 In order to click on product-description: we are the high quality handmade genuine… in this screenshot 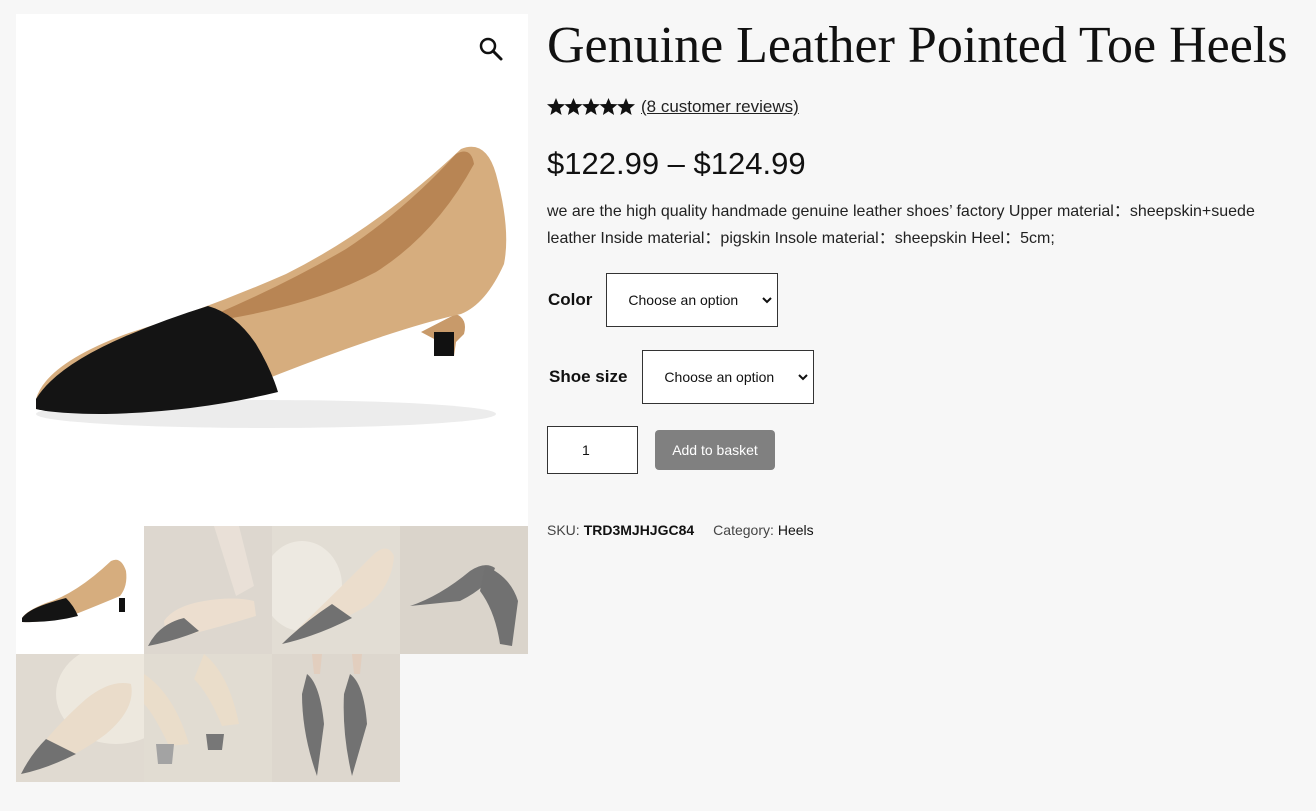, I will do `click(901, 225)`.